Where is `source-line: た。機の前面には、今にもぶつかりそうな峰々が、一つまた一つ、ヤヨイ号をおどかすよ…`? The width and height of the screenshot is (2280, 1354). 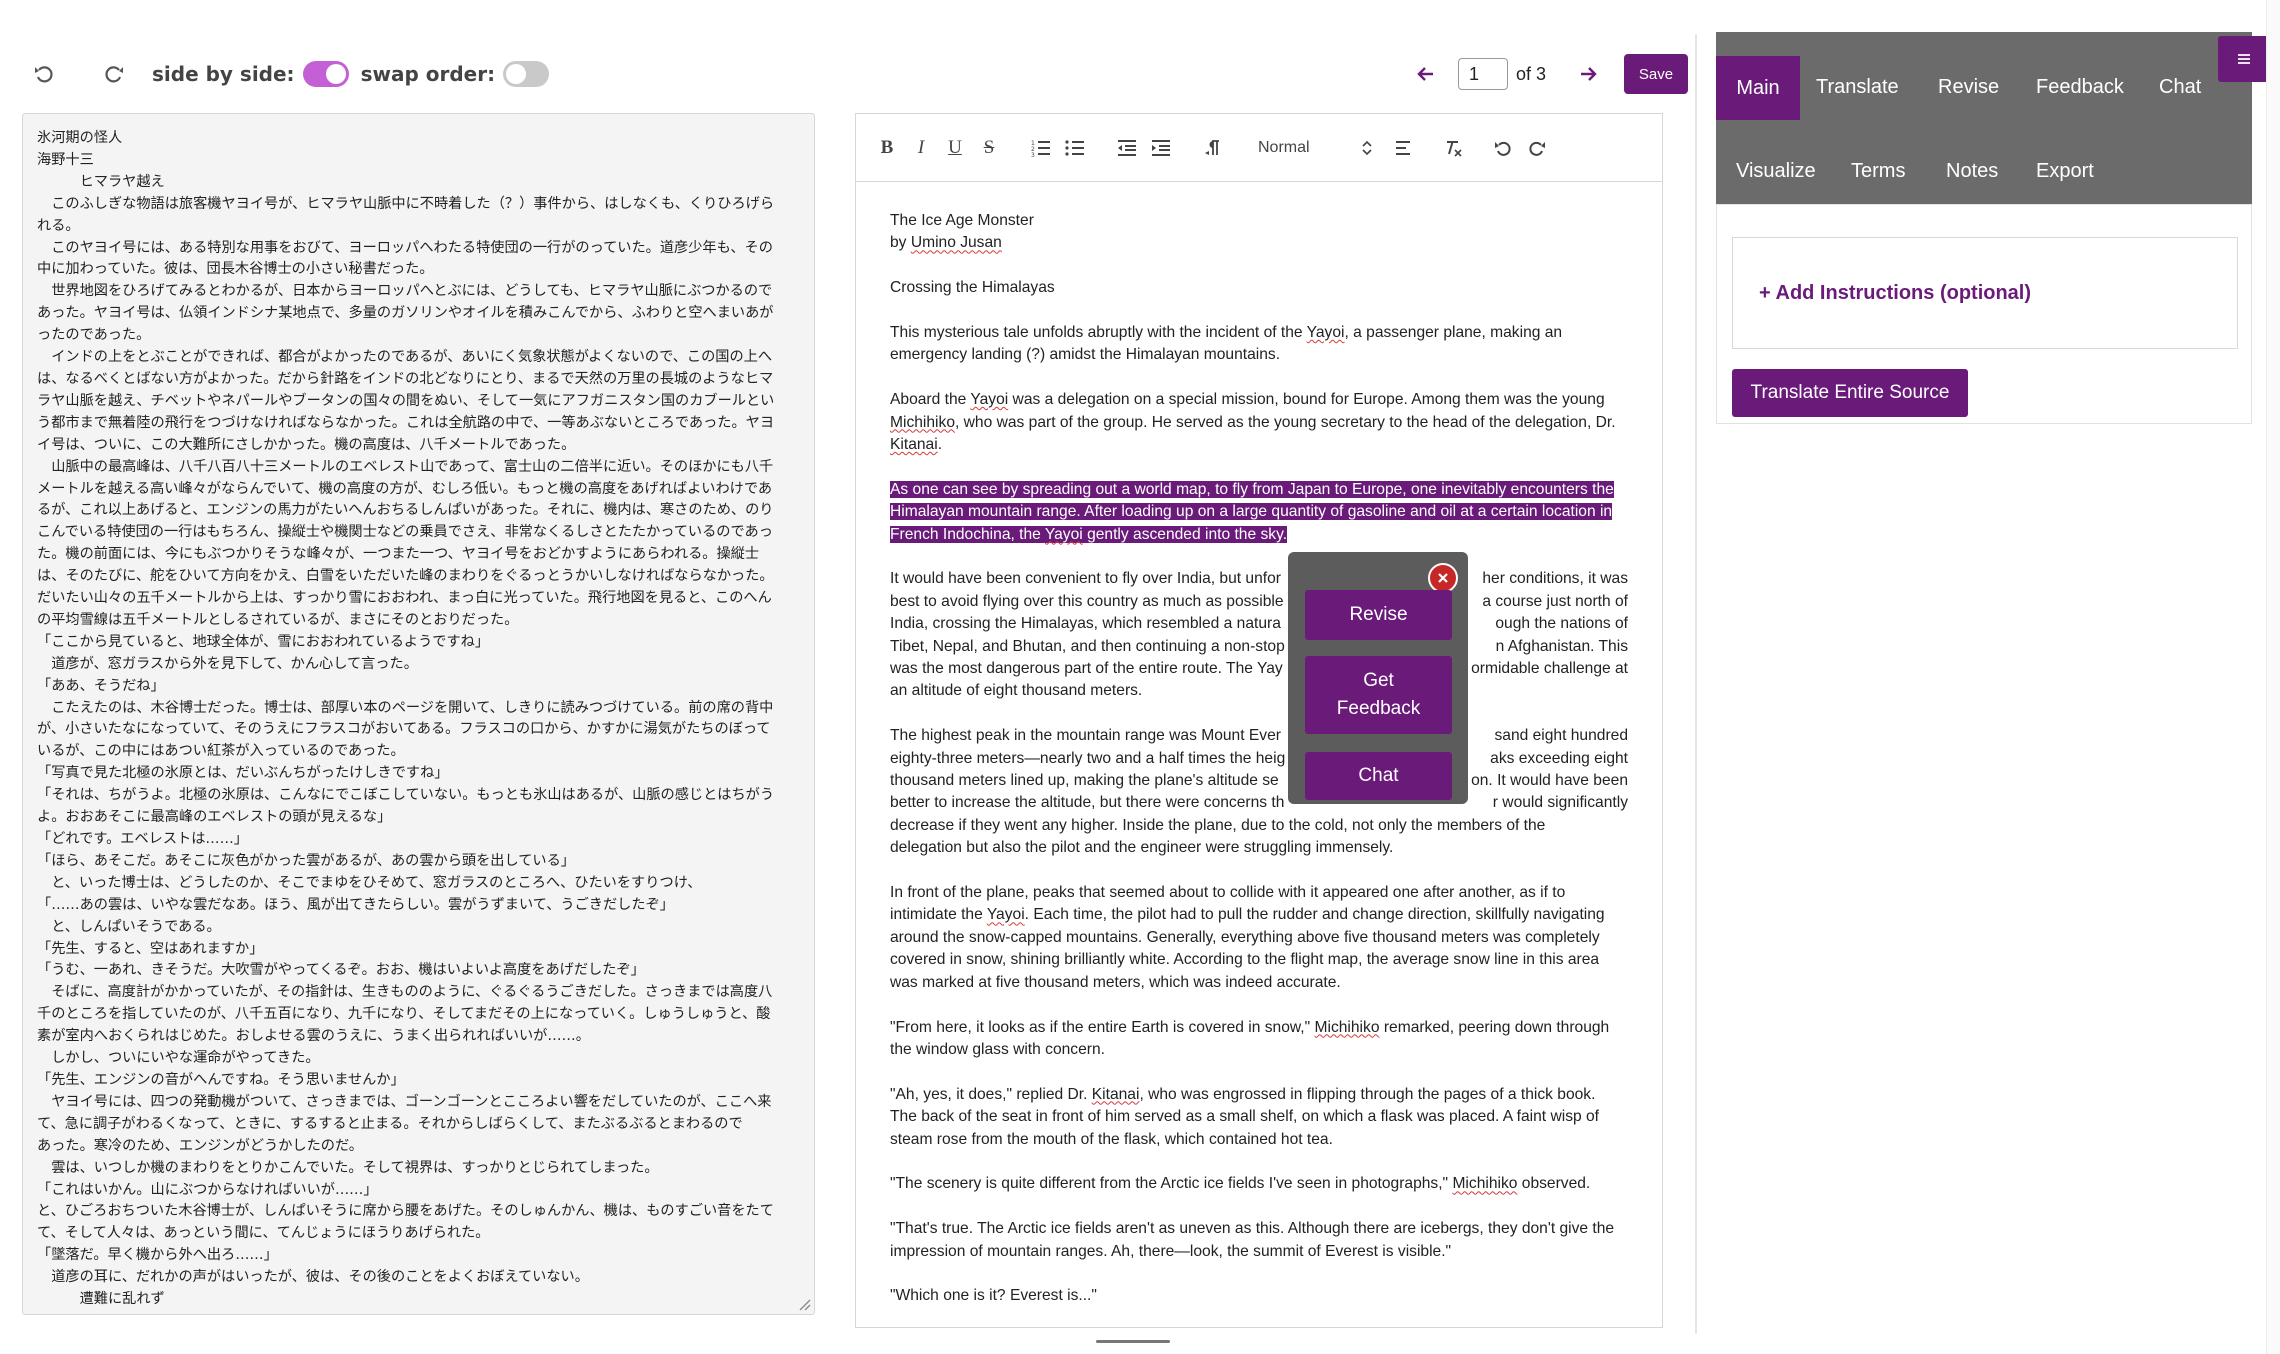 source-line: た。機の前面には、今にもぶつかりそうな峰々が、一つまた一つ、ヤヨイ号をおどかすよ… is located at coordinates (398, 554).